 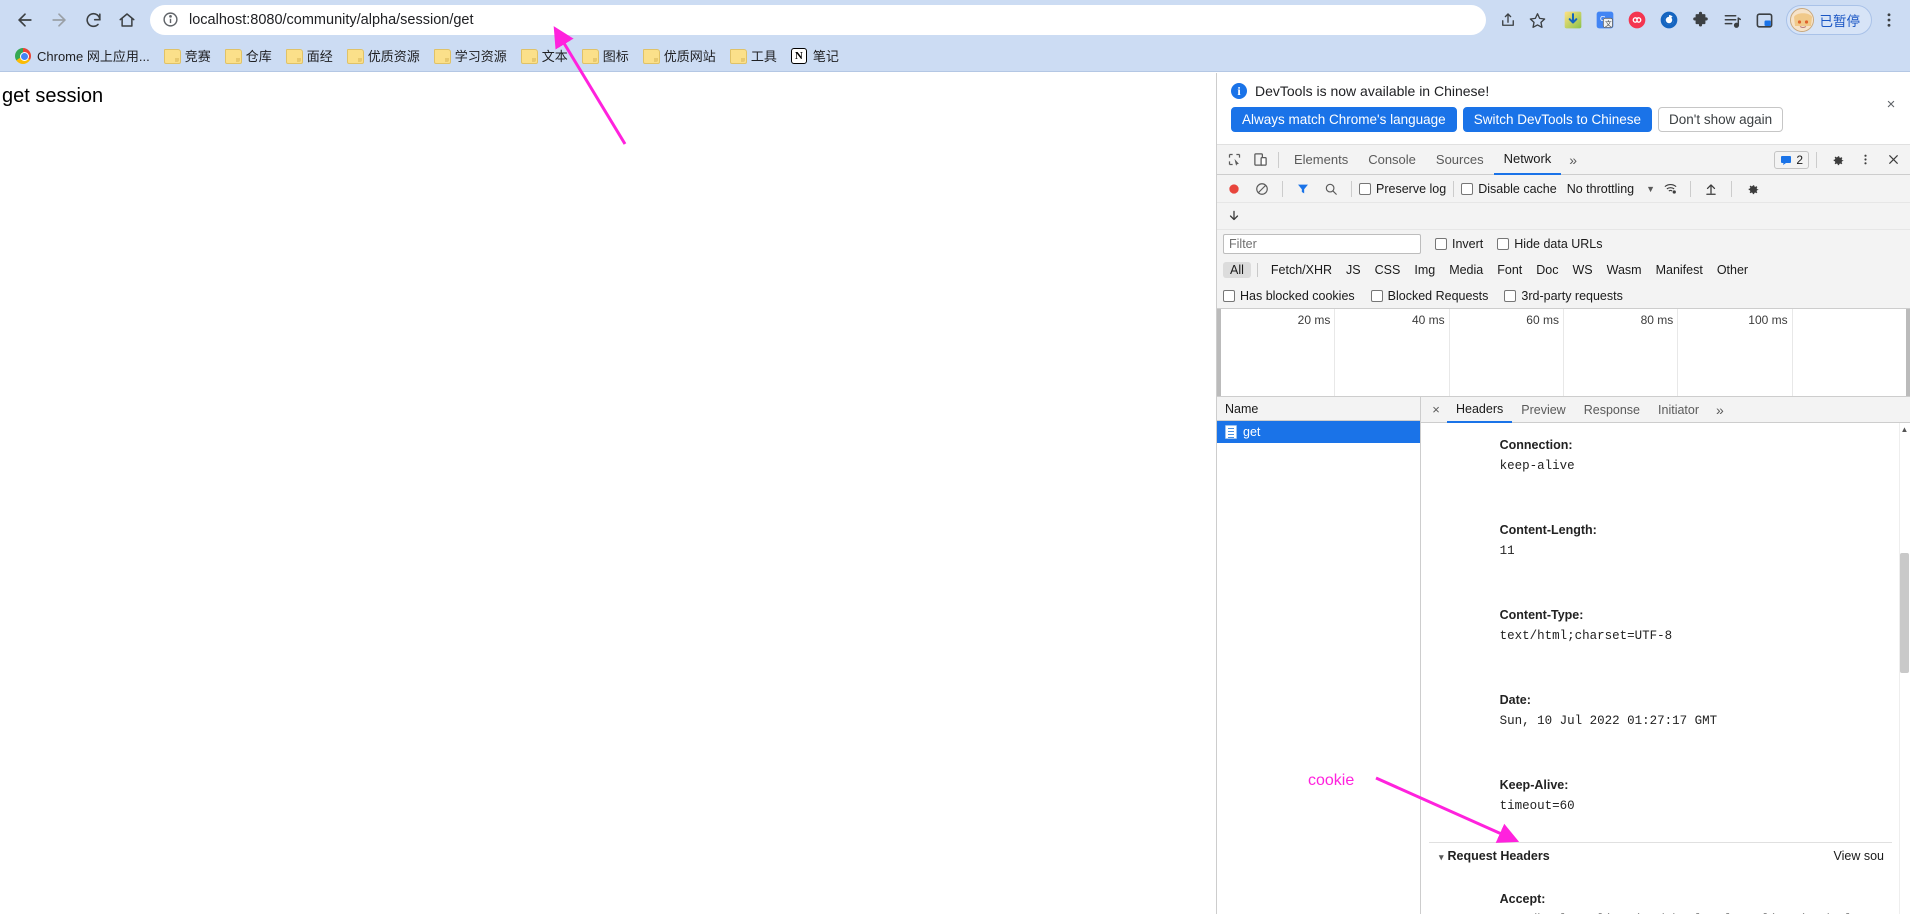 I want to click on share-icon, so click(x=1508, y=20).